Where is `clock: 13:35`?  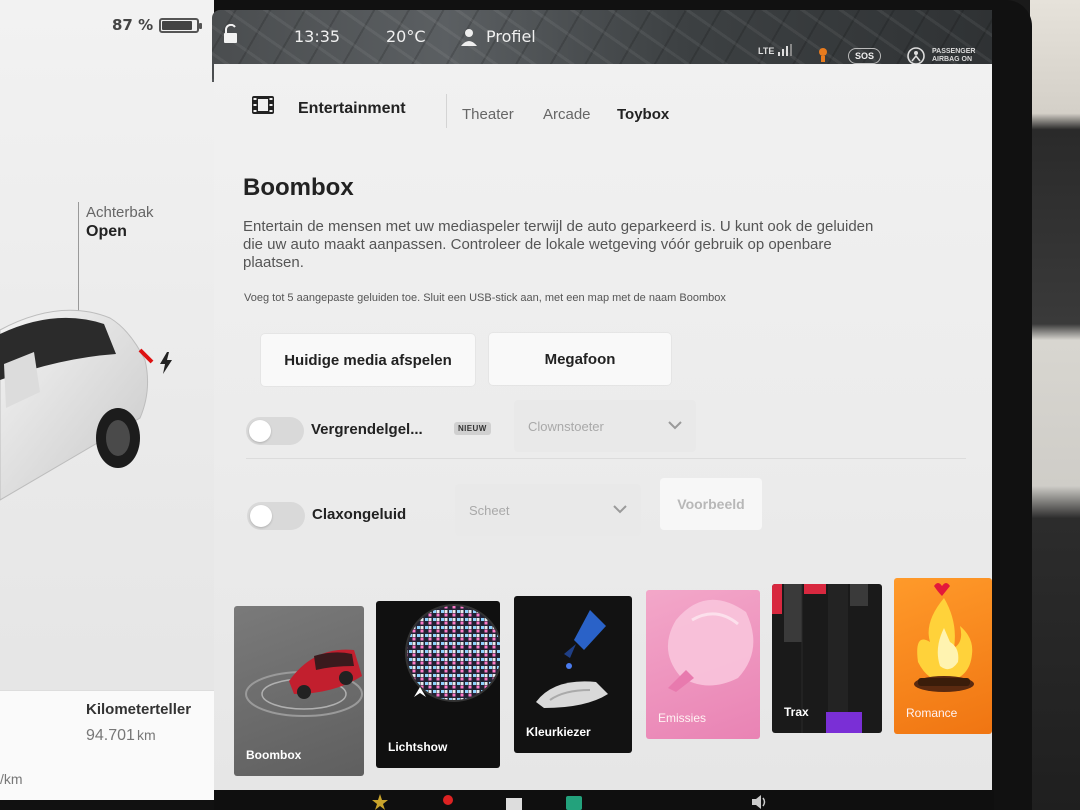
clock: 13:35 is located at coordinates (317, 36).